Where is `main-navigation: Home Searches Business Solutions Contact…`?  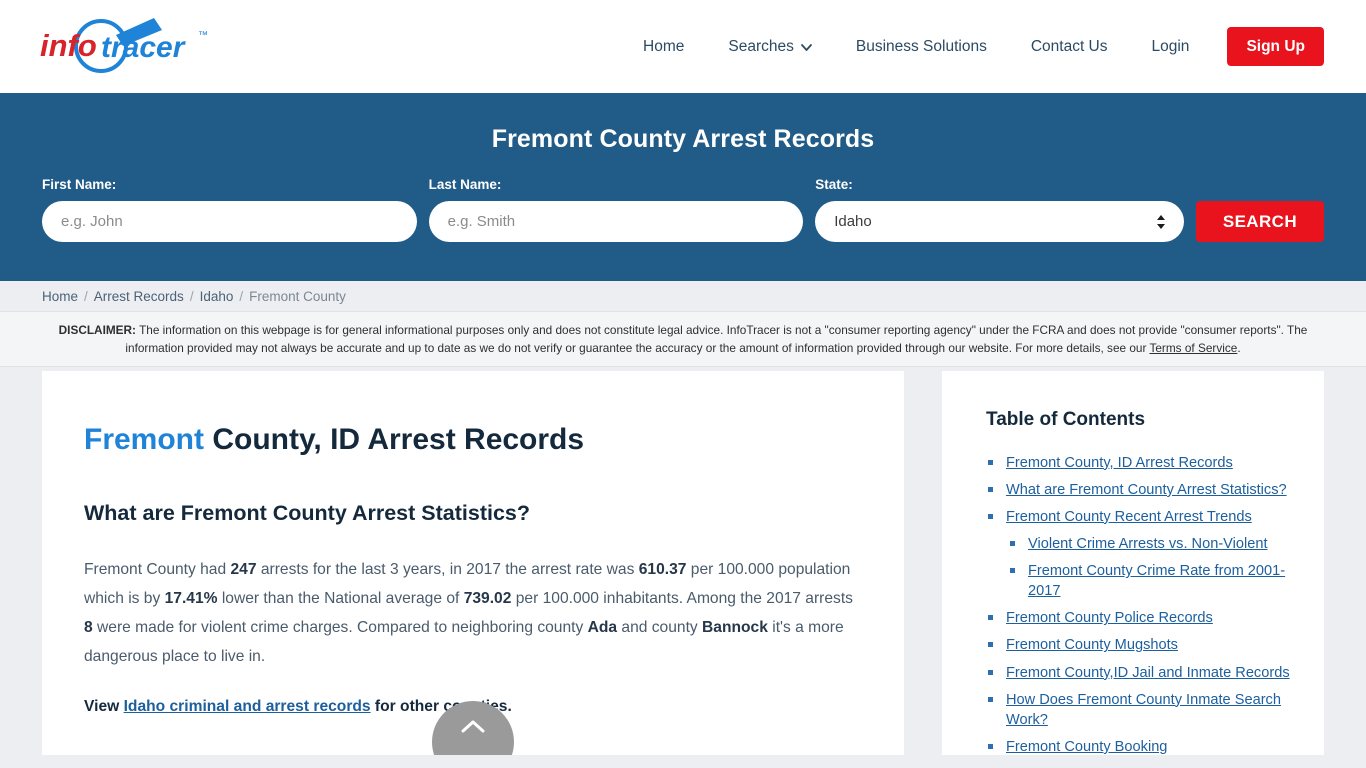 main-navigation: Home Searches Business Solutions Contact… is located at coordinates (972, 46).